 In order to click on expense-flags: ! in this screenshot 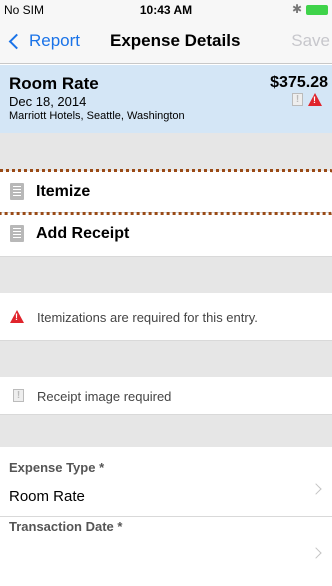, I will do `click(307, 99)`.